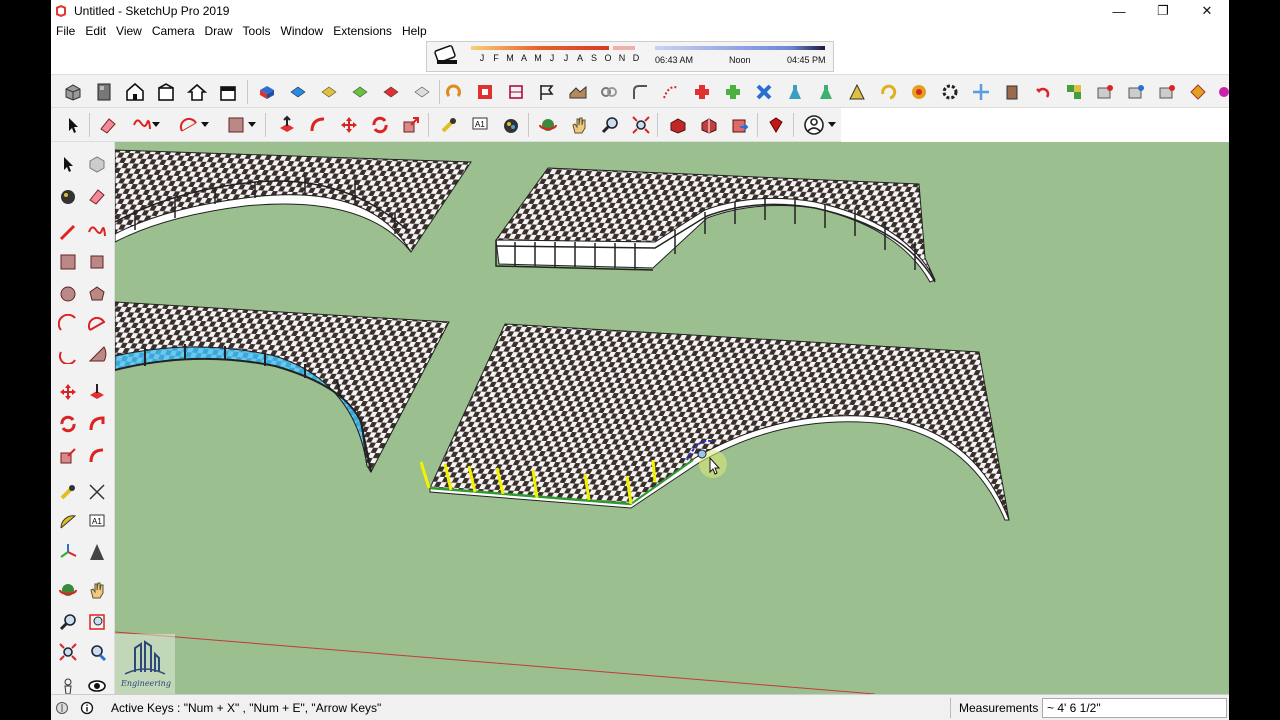  I want to click on offset-tool-icon, so click(97, 456).